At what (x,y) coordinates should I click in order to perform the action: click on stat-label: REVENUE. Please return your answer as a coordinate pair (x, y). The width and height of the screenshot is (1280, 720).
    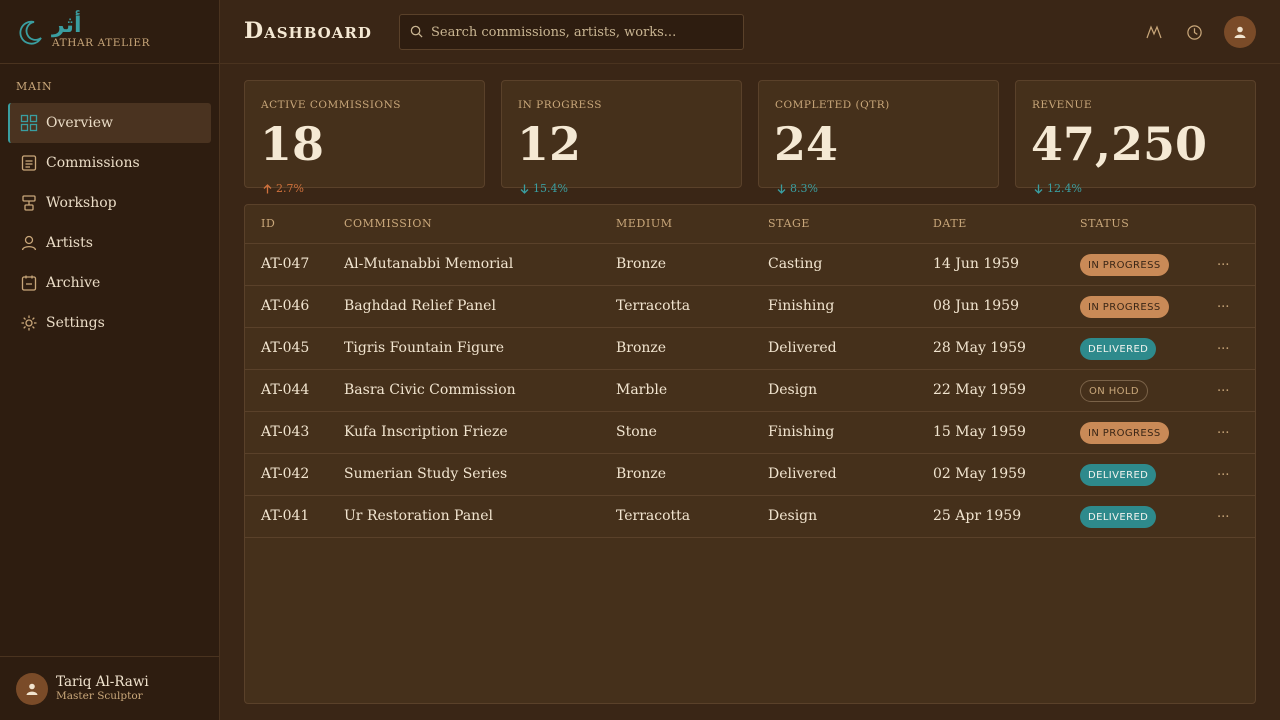
    Looking at the image, I should click on (1062, 105).